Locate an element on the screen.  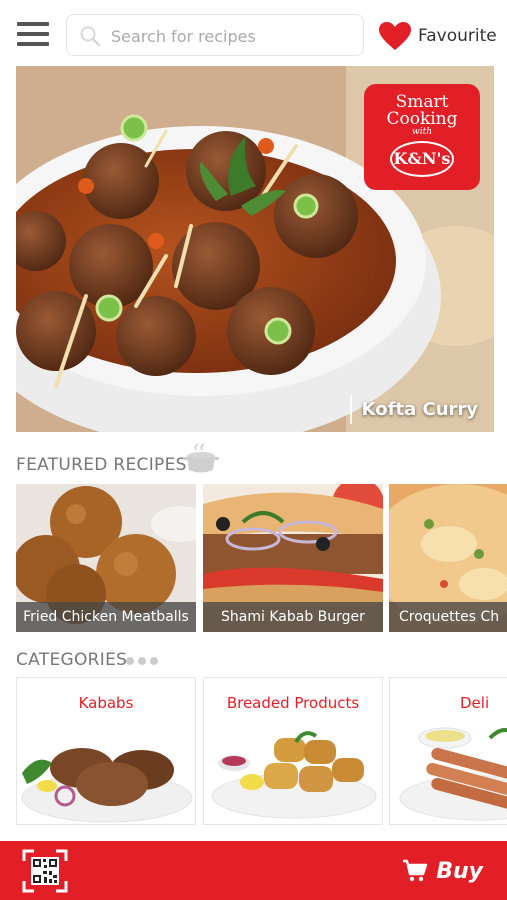
category-label: Breaded Products is located at coordinates (293, 703).